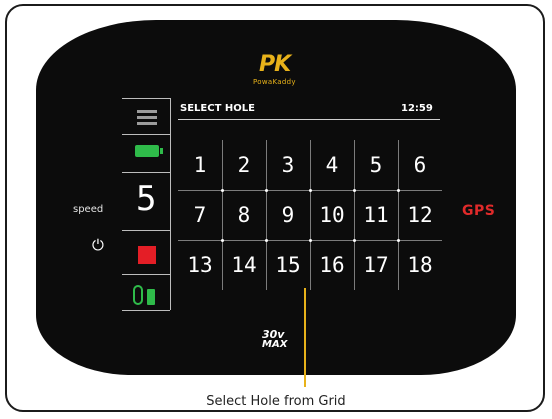 The height and width of the screenshot is (419, 552). Describe the element at coordinates (288, 165) in the screenshot. I see `hole-button-3: 3` at that location.